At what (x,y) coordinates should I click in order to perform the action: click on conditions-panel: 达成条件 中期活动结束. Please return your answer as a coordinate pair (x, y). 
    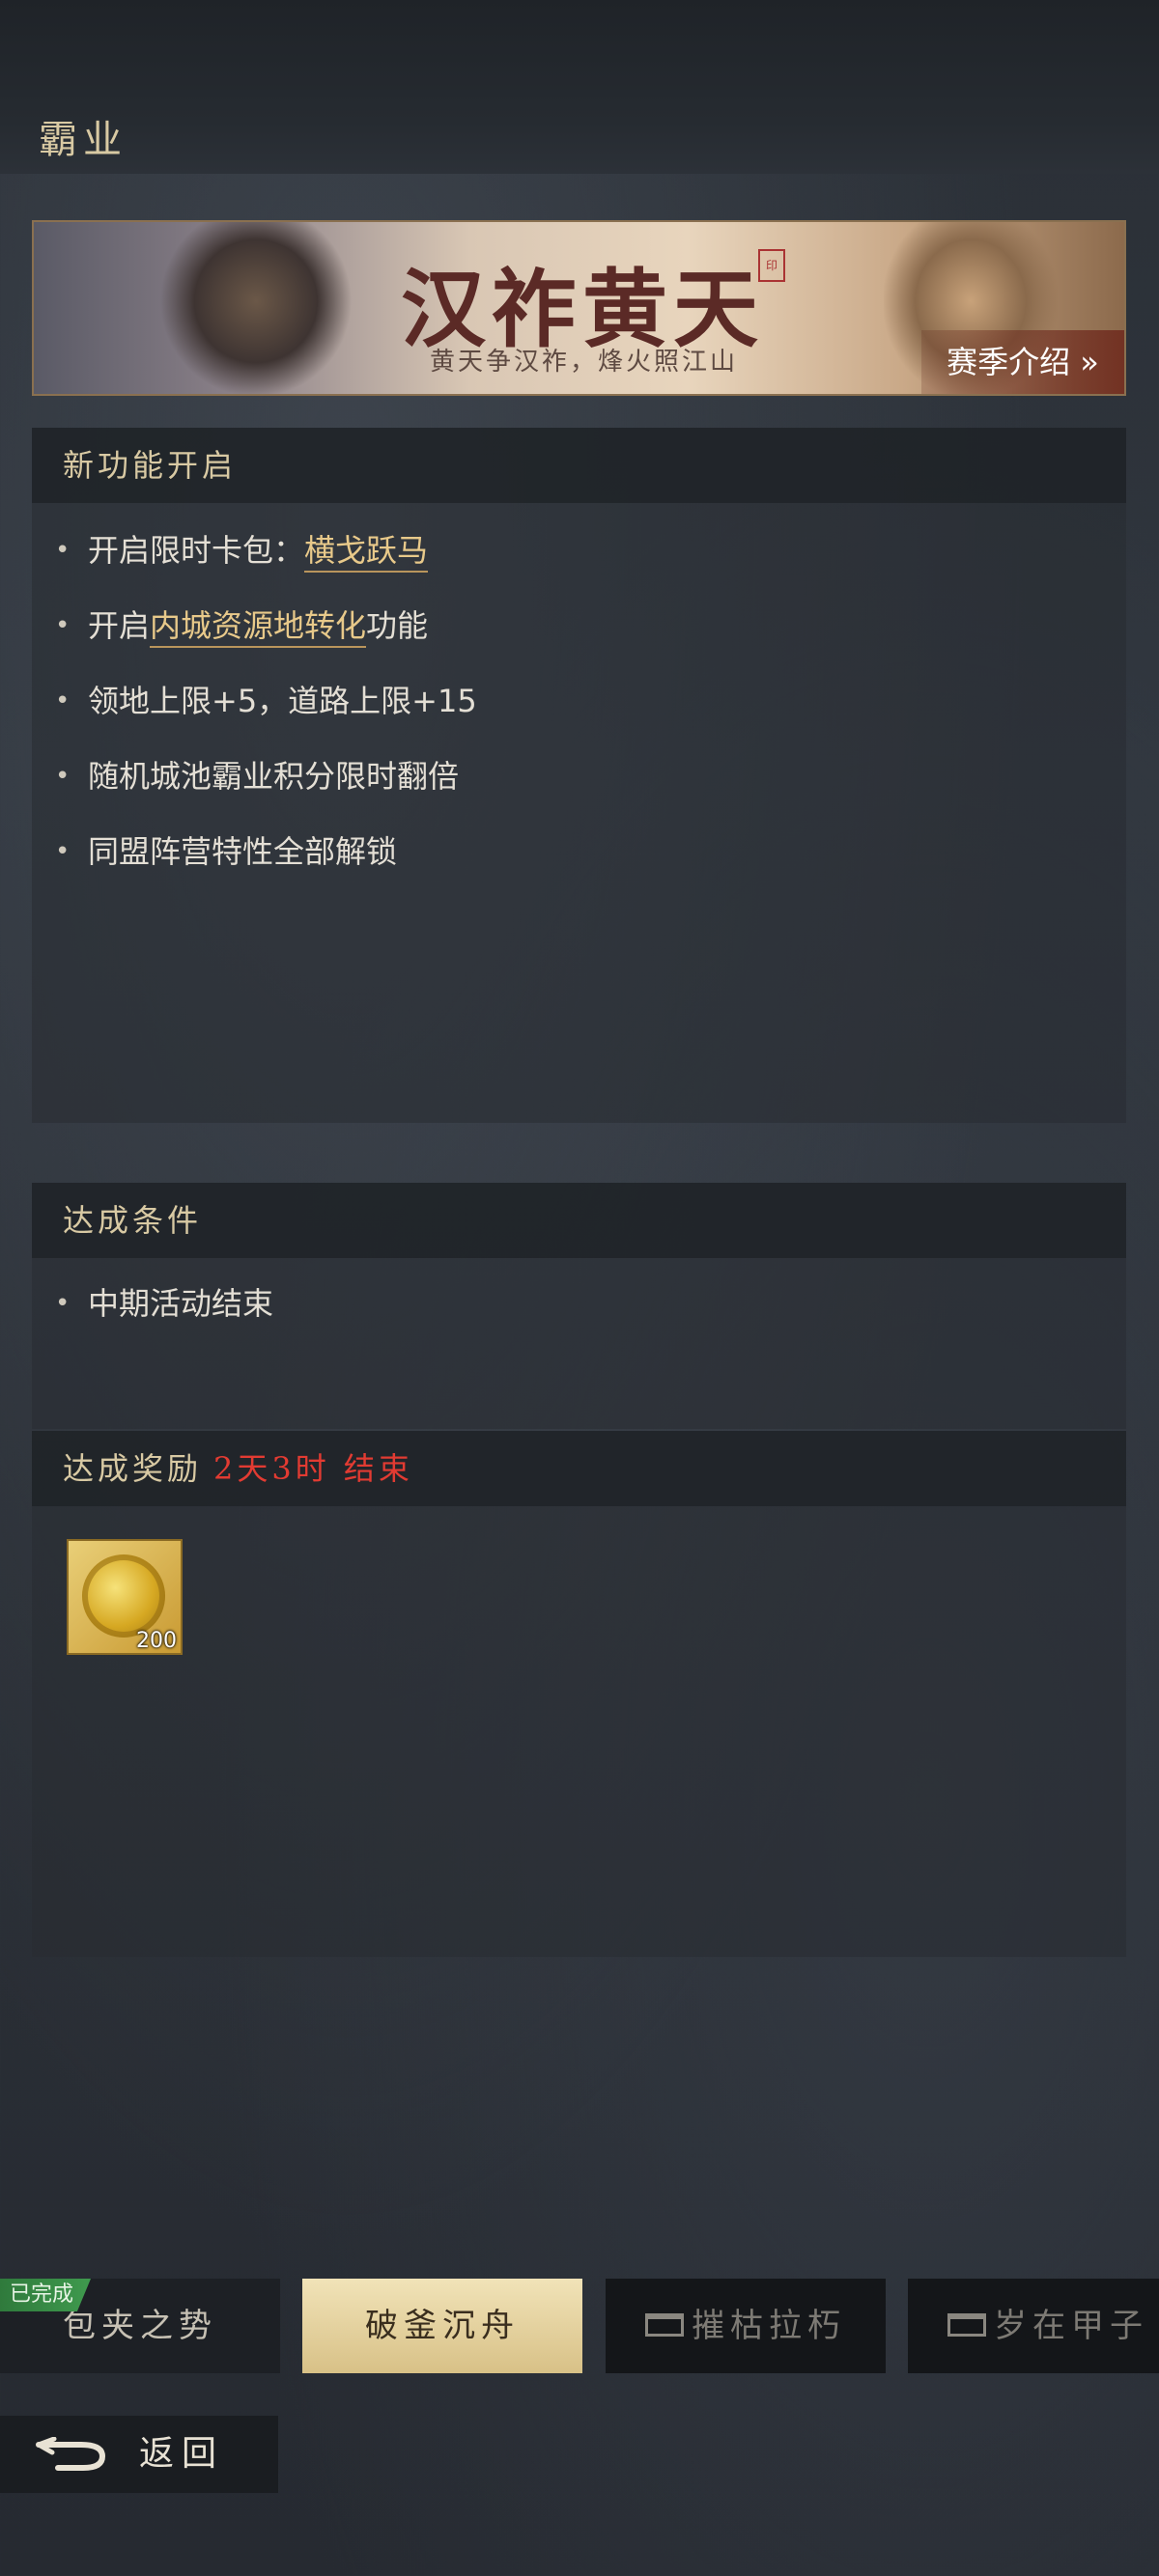
    Looking at the image, I should click on (579, 1306).